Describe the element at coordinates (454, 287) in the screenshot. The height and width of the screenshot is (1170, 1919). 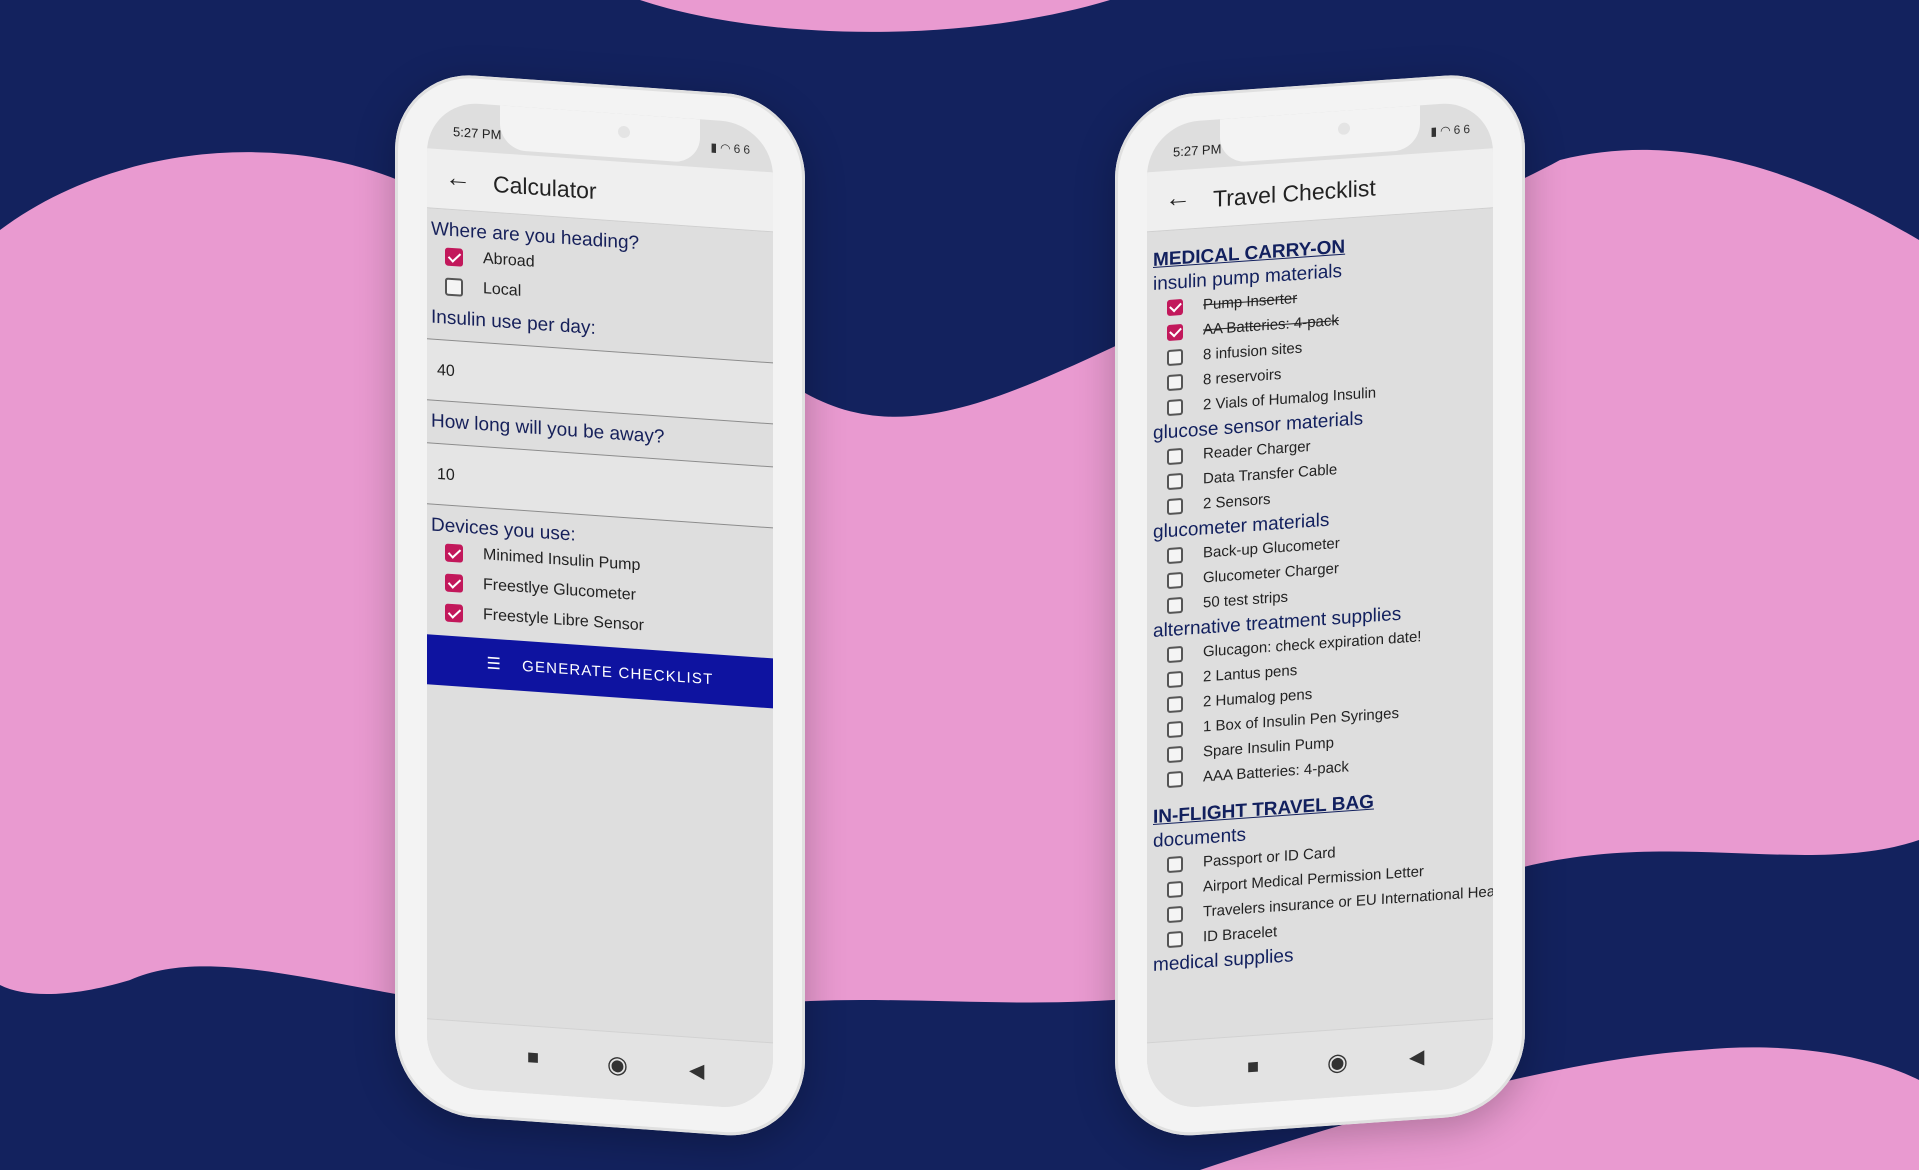
I see `checkbox-local` at that location.